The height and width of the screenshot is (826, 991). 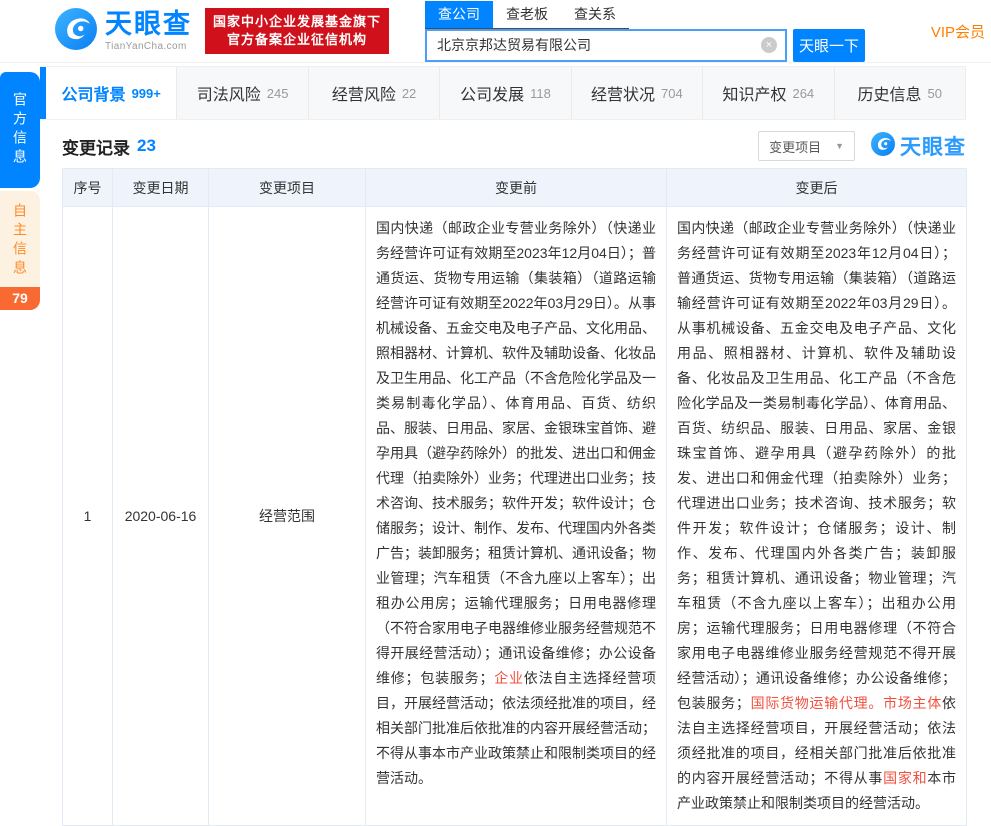 What do you see at coordinates (816, 187) in the screenshot?
I see `col-header-after: 变更后` at bounding box center [816, 187].